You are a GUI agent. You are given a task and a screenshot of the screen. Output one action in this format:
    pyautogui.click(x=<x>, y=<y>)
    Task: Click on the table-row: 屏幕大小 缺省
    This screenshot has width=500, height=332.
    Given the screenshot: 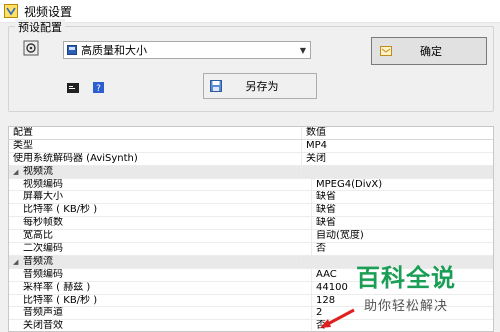 What is the action you would take?
    pyautogui.click(x=251, y=198)
    